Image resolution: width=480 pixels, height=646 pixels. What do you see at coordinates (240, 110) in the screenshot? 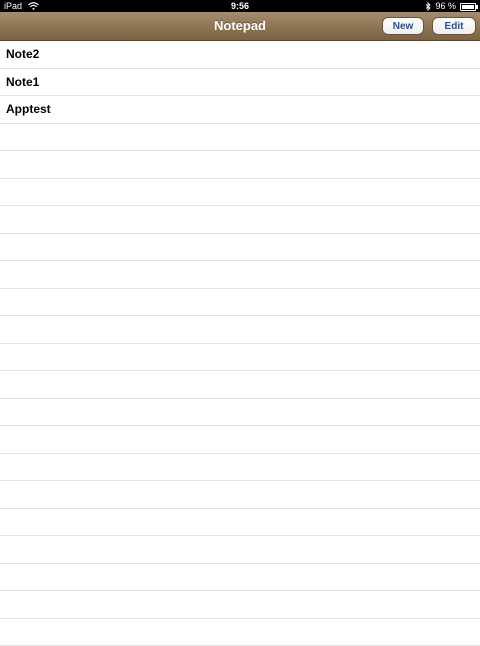
I see `list-item: Apptest` at bounding box center [240, 110].